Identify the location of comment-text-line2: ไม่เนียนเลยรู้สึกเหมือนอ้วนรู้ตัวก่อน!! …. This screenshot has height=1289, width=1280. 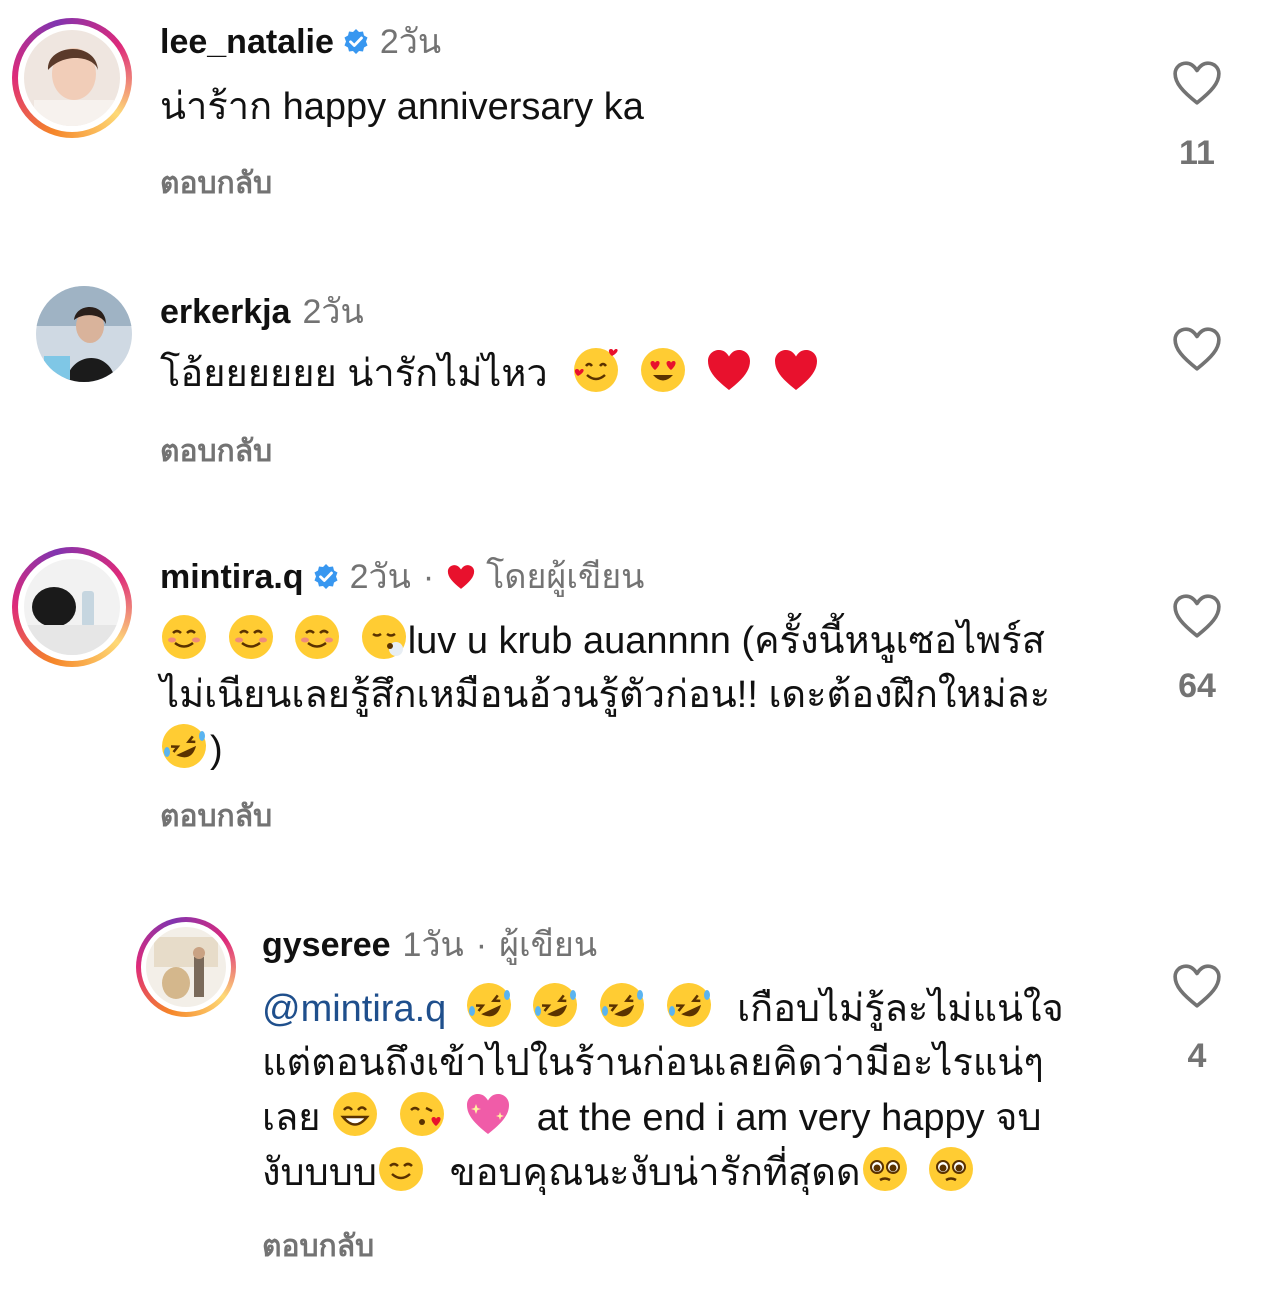
(605, 695).